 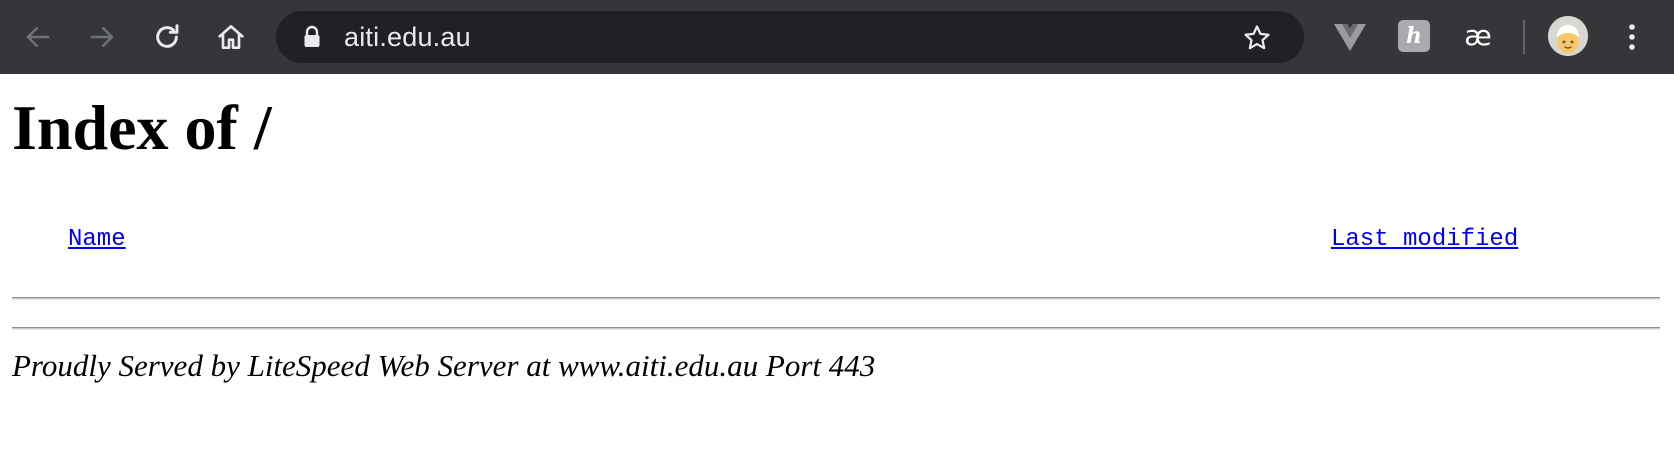 I want to click on name-column-sort-link: Name, so click(x=97, y=240).